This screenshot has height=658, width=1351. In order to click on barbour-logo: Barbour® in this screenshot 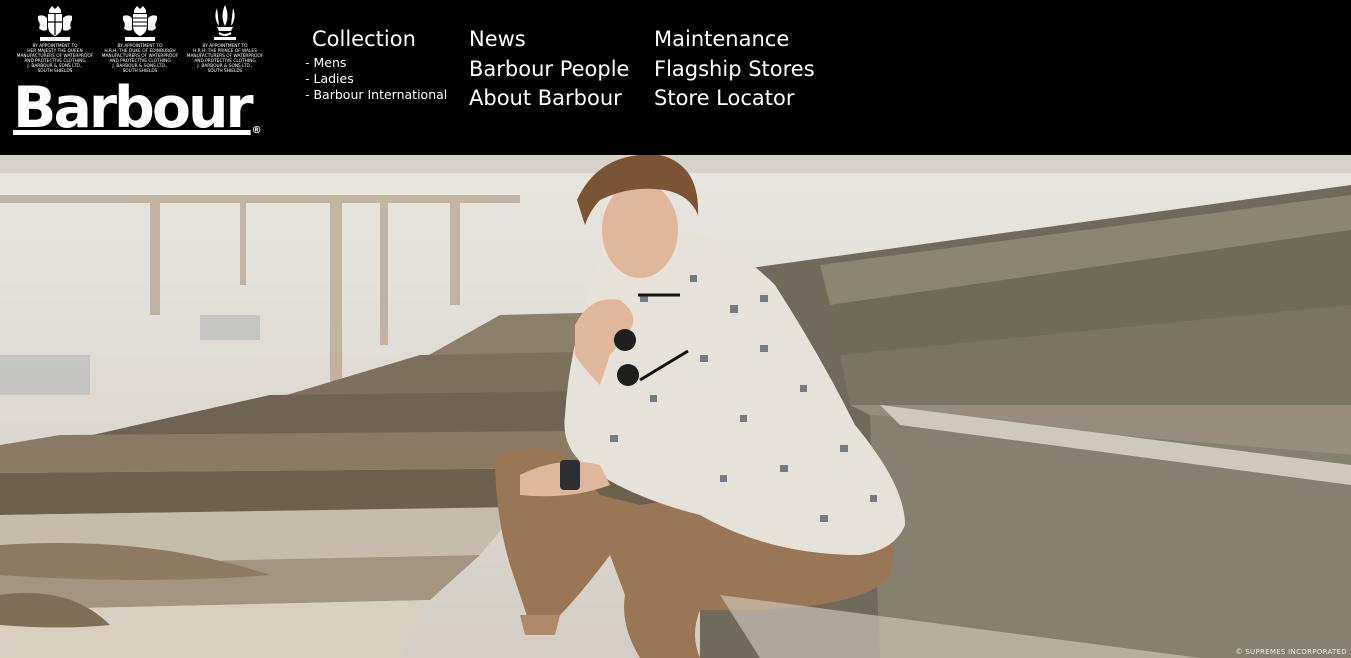, I will do `click(137, 119)`.